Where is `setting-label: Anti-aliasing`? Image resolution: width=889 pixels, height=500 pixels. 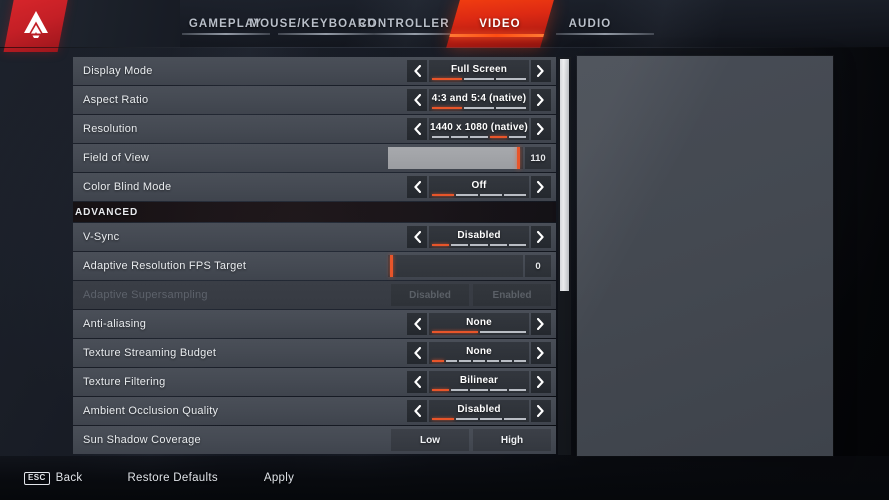 setting-label: Anti-aliasing is located at coordinates (115, 324).